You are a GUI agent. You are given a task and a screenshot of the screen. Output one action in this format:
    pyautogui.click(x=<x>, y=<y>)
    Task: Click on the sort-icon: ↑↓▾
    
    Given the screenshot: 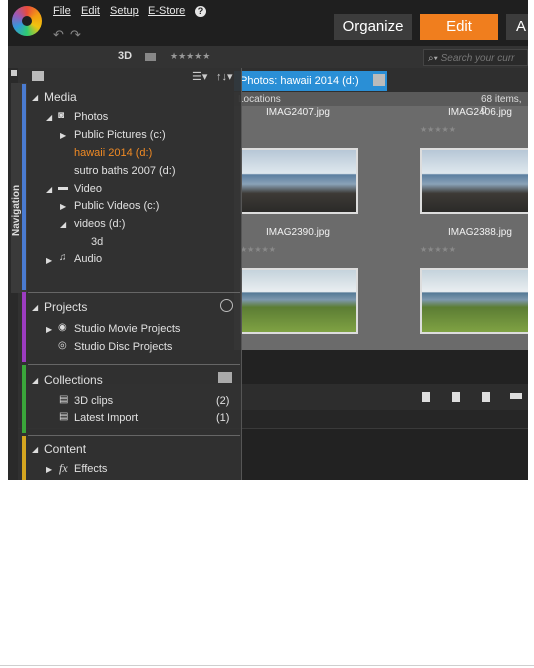 What is the action you would take?
    pyautogui.click(x=224, y=76)
    